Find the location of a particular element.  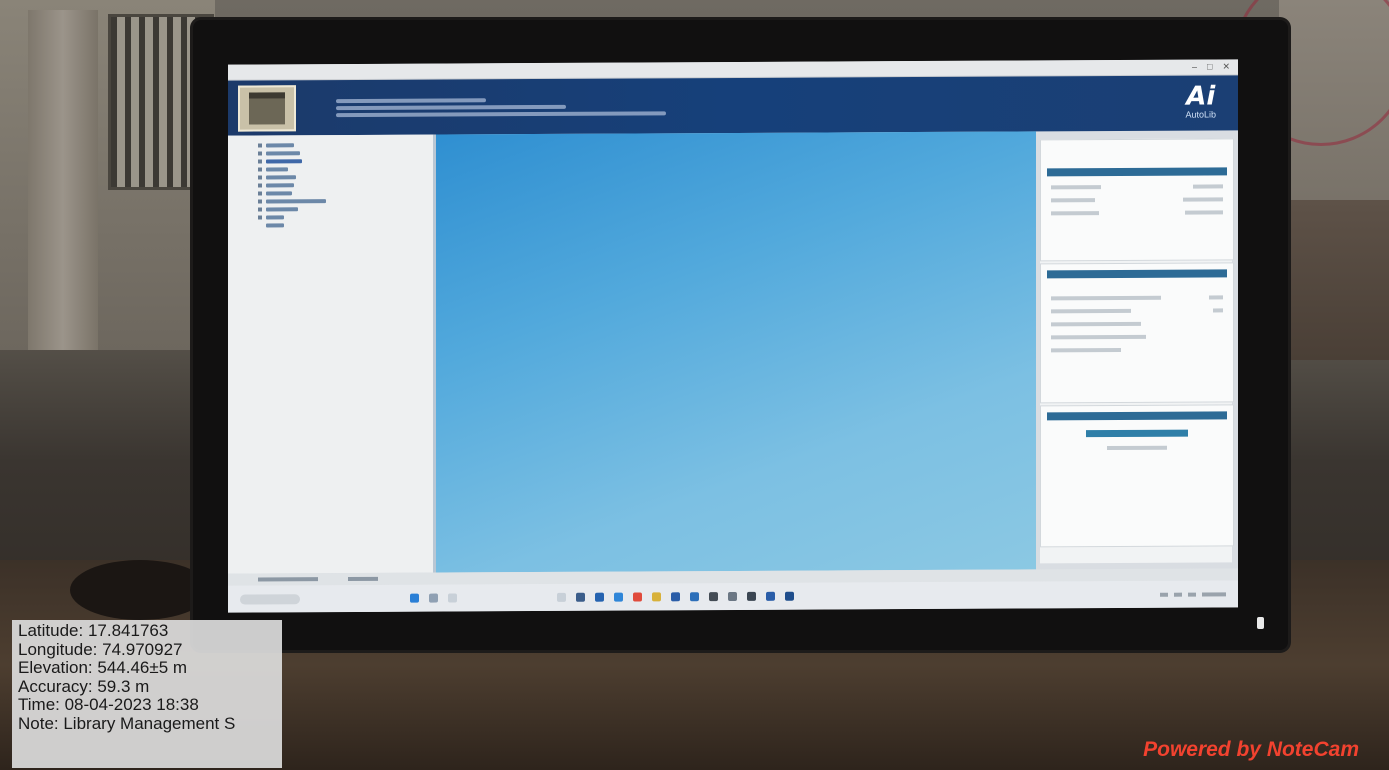

system-tray is located at coordinates (1193, 594).